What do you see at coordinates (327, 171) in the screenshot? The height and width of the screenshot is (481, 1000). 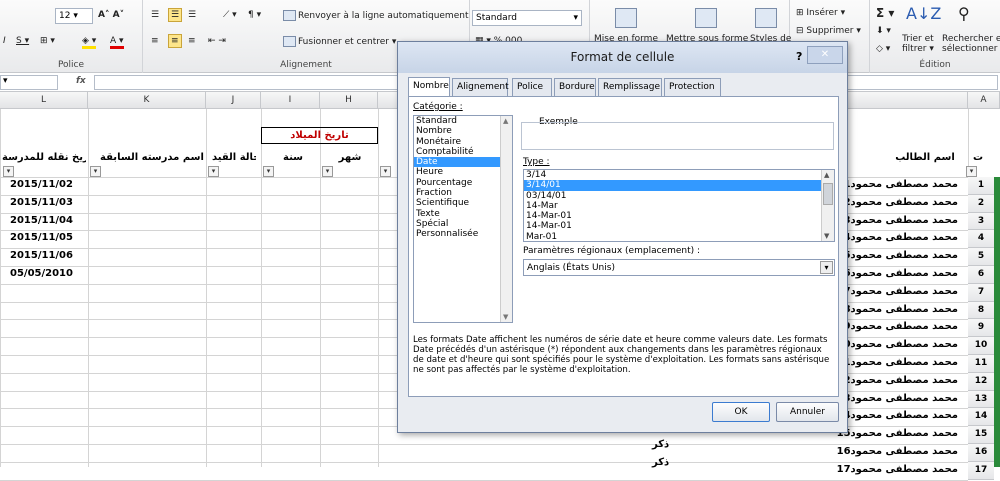 I see `filter-dropdown-H: ▾` at bounding box center [327, 171].